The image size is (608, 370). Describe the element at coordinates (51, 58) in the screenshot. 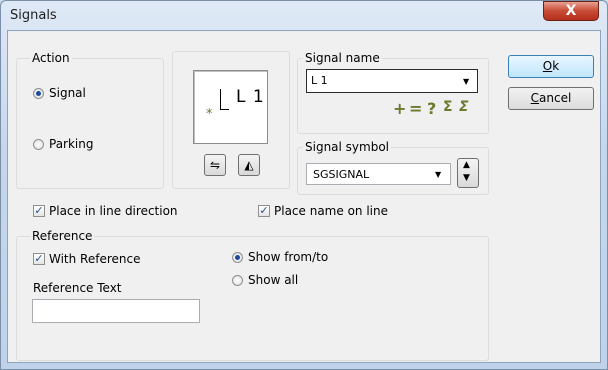

I see `action-group-label: Action` at that location.